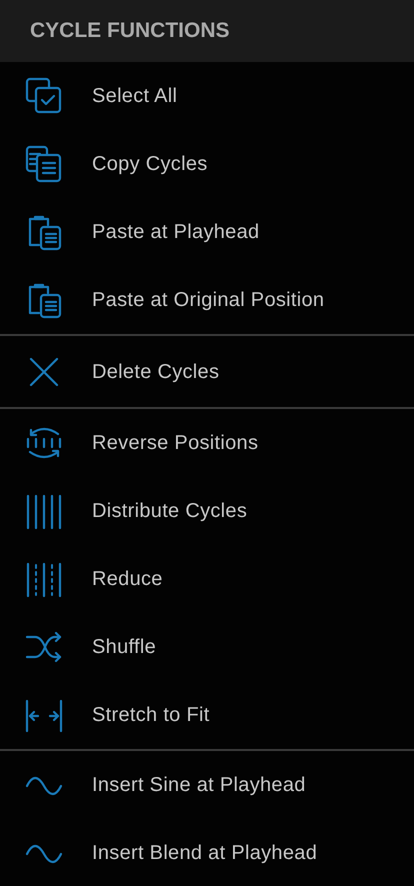  I want to click on menu-item: Paste at Original Position, so click(207, 300).